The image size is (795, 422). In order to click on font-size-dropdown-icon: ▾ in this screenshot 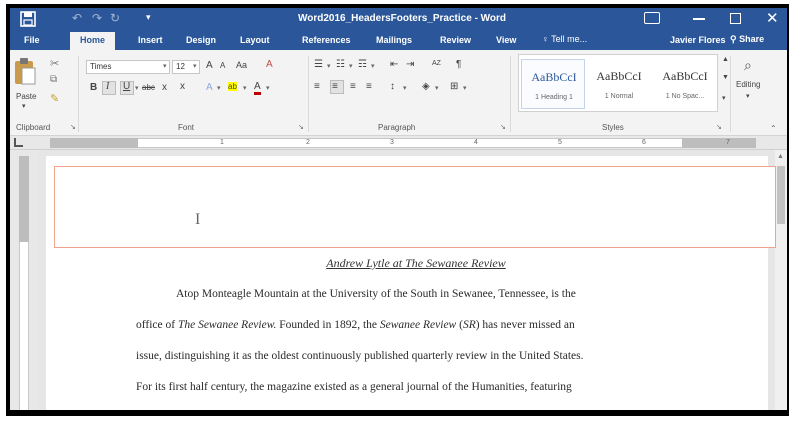, I will do `click(195, 66)`.